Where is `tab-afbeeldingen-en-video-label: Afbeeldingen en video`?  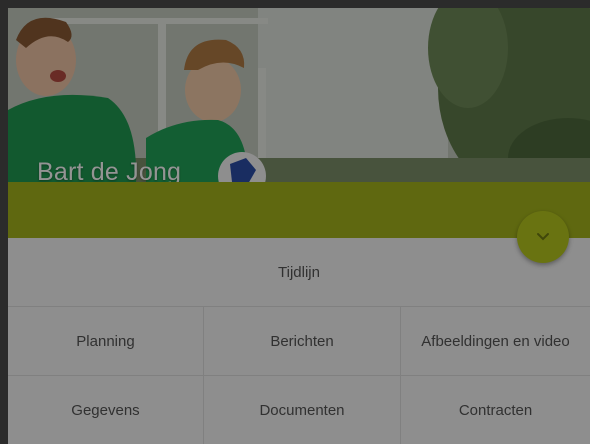
tab-afbeeldingen-en-video-label: Afbeeldingen en video is located at coordinates (495, 341).